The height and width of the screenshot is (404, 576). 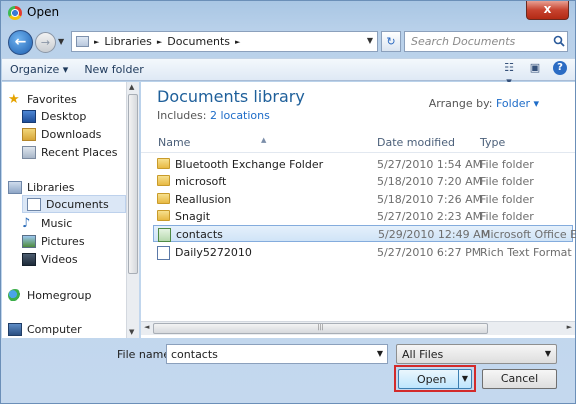 What do you see at coordinates (559, 41) in the screenshot?
I see `search-icon` at bounding box center [559, 41].